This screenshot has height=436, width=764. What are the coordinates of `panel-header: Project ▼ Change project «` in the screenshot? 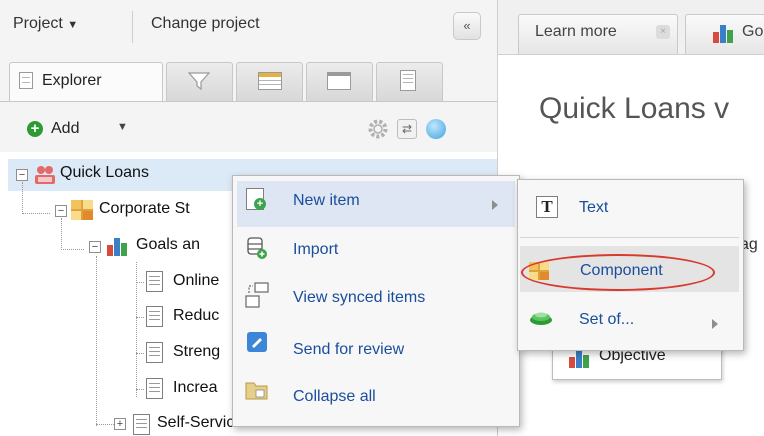 It's located at (248, 27).